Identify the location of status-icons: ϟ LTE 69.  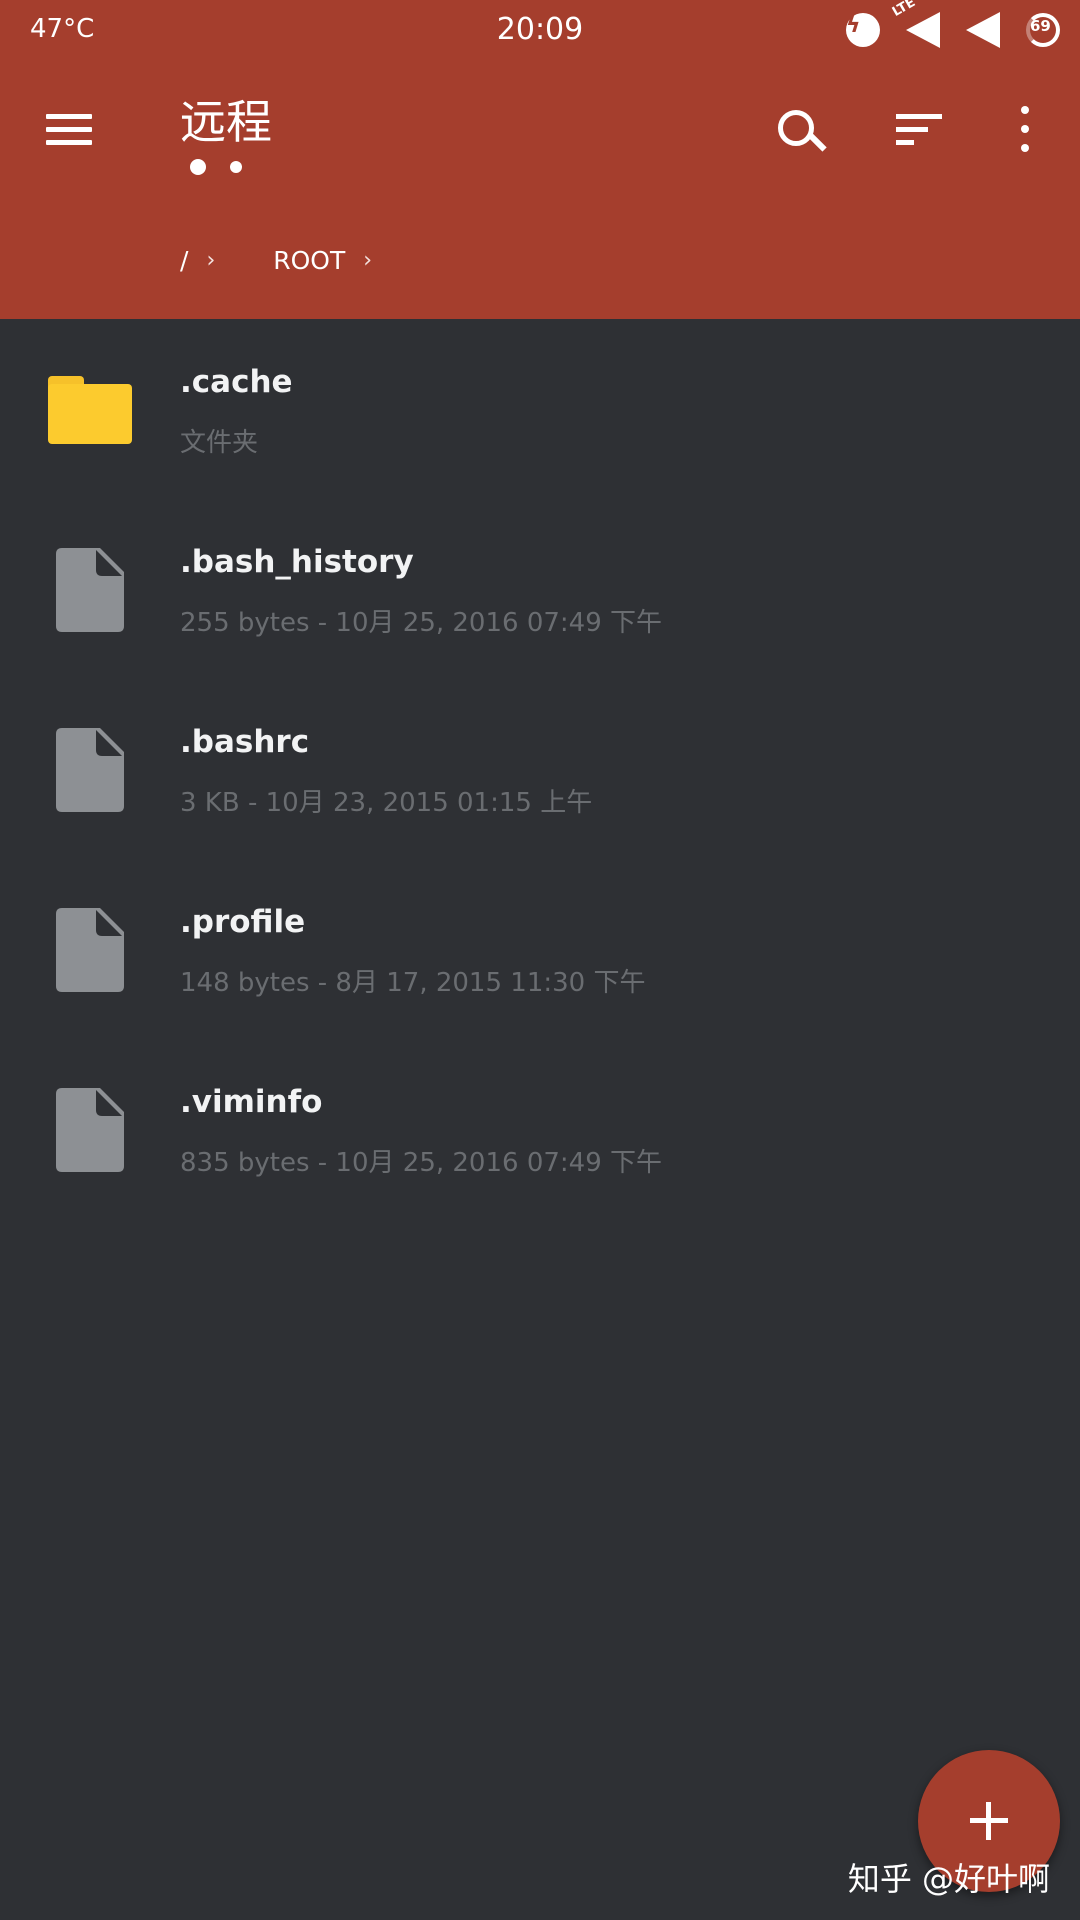
(940, 25).